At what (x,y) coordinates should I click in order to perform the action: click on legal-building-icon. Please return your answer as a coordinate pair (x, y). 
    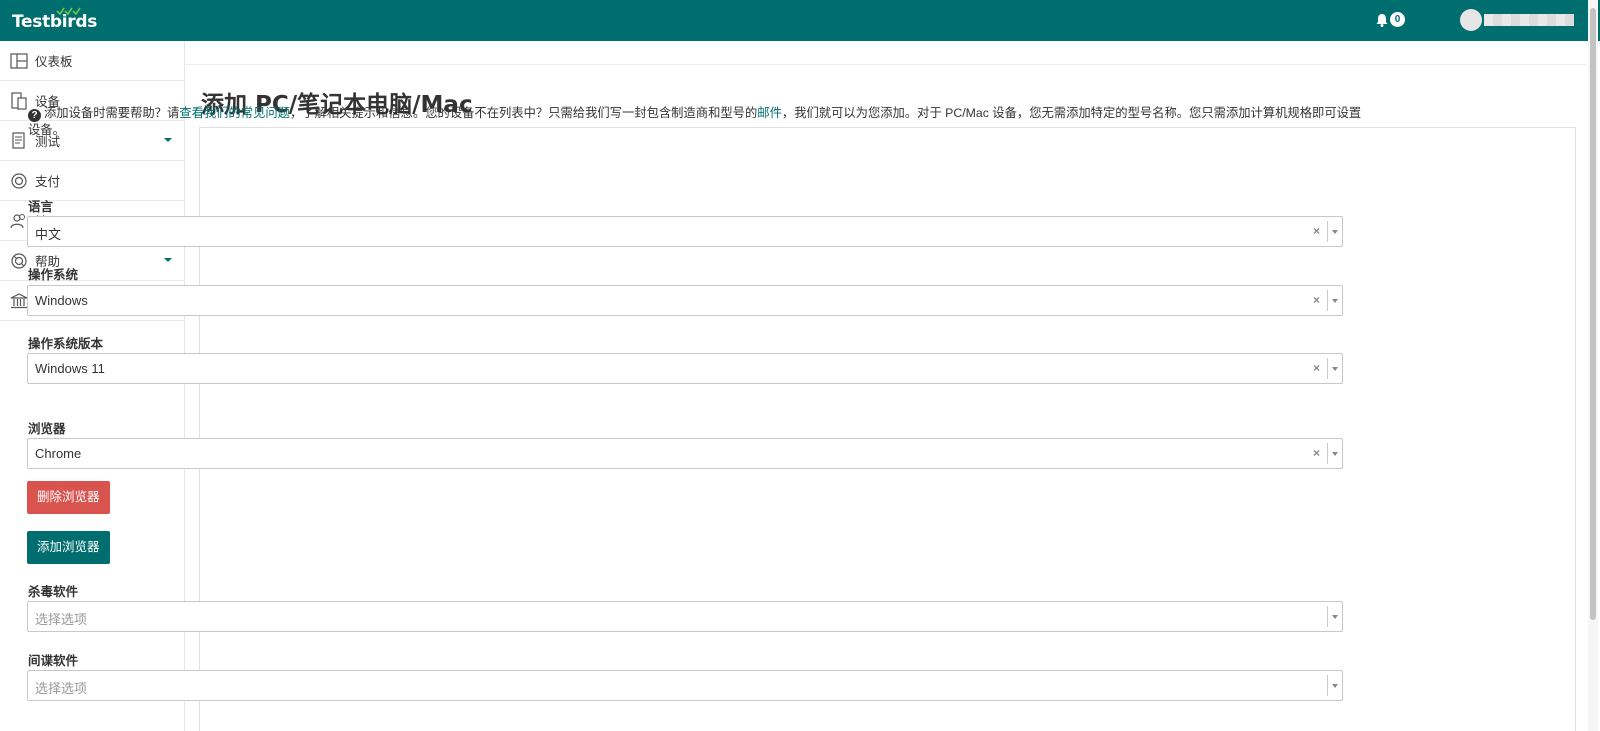
    Looking at the image, I should click on (19, 300).